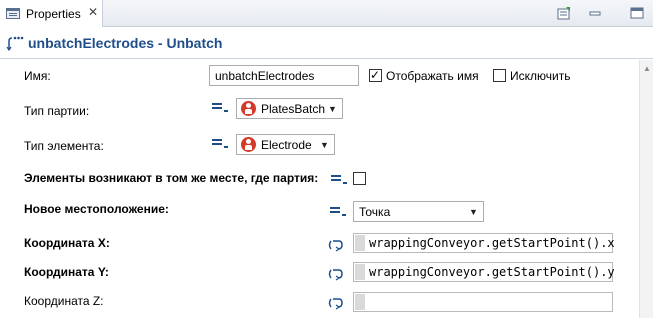 This screenshot has height=318, width=653. I want to click on tab-label: Properties, so click(53, 13).